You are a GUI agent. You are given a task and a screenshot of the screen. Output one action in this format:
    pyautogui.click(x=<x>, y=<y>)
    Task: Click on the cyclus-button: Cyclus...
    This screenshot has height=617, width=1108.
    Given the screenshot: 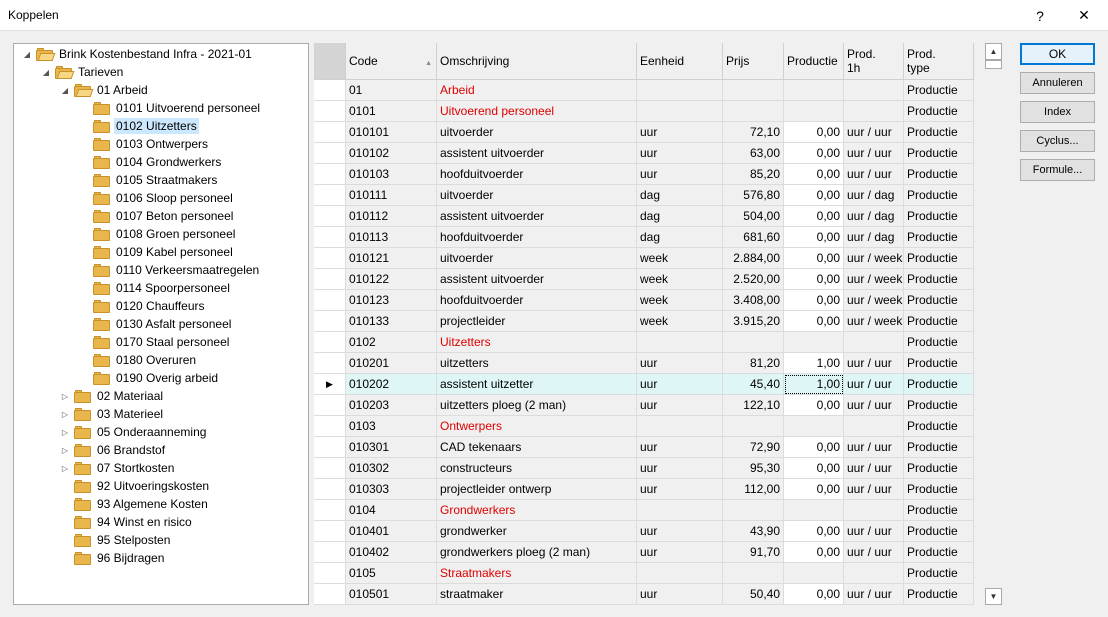 What is the action you would take?
    pyautogui.click(x=1057, y=141)
    